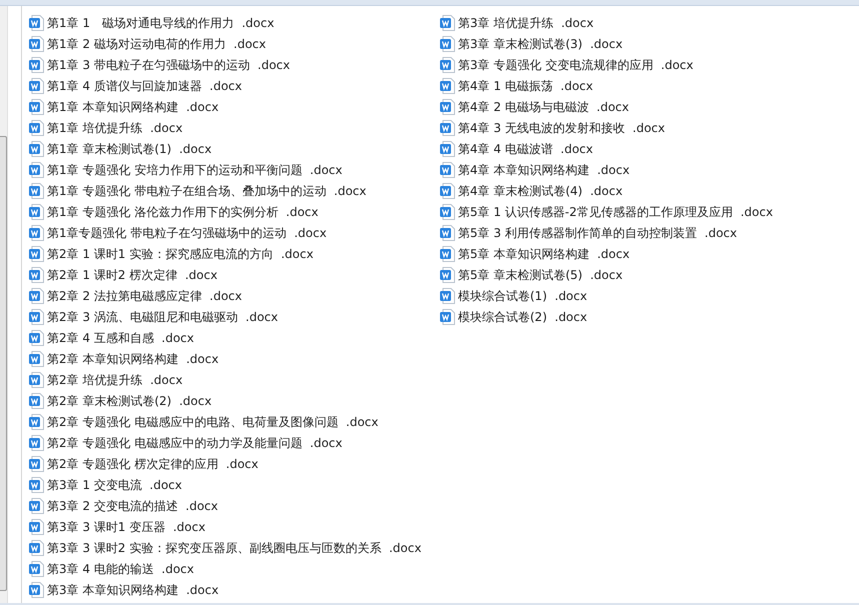  Describe the element at coordinates (133, 106) in the screenshot. I see `file-name: 第1章 本章知识网络构建 .docx` at that location.